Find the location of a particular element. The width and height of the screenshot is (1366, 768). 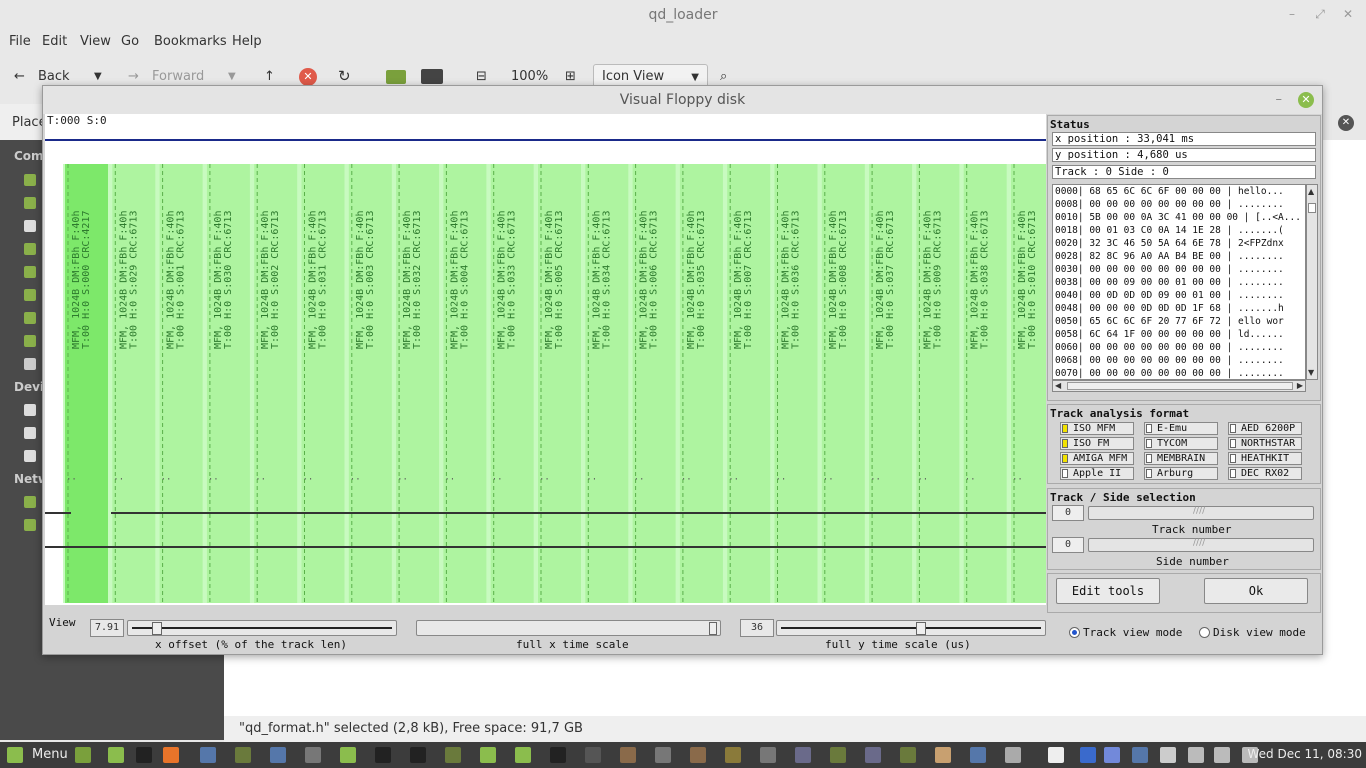

edit-tools-button: Edit tools is located at coordinates (1108, 591).